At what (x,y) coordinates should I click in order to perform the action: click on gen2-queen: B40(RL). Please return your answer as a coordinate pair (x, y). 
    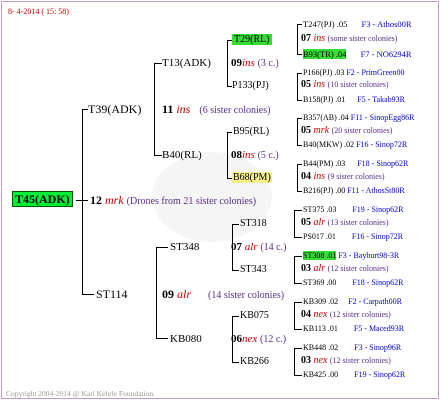
    Looking at the image, I should click on (182, 155).